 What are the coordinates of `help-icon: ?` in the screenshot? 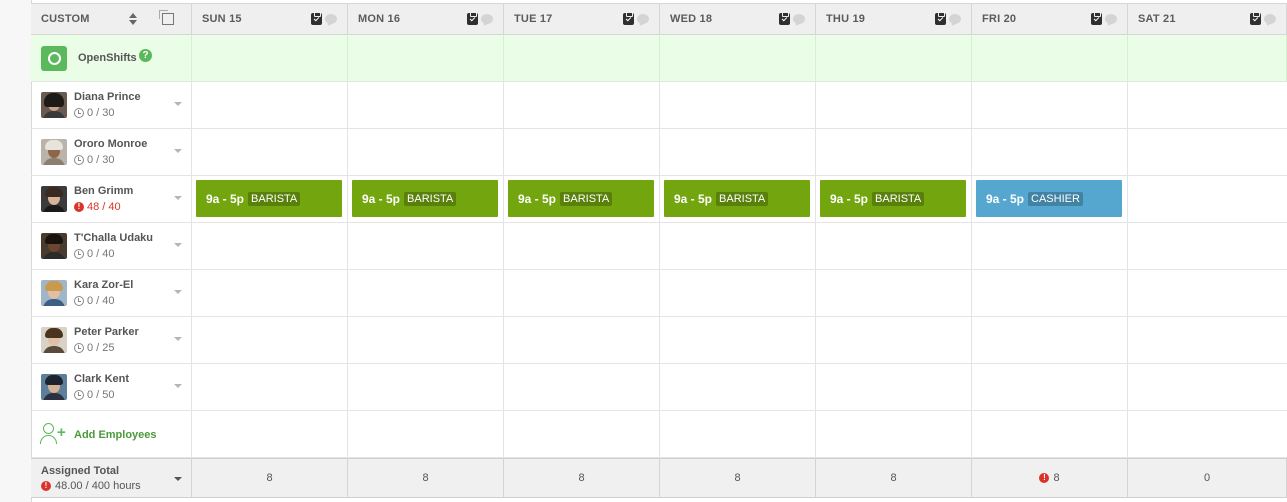 It's located at (145, 55).